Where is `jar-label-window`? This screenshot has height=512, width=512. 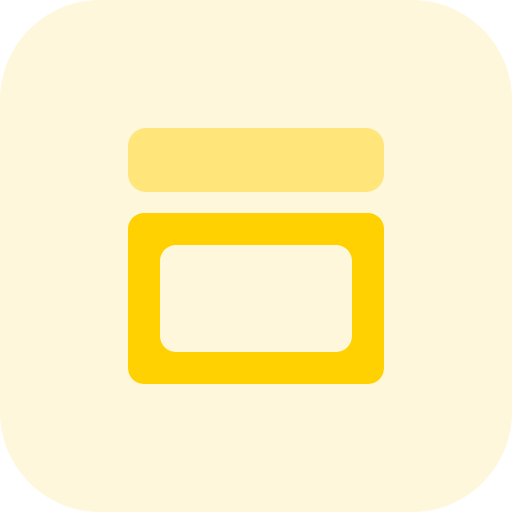
jar-label-window is located at coordinates (256, 298).